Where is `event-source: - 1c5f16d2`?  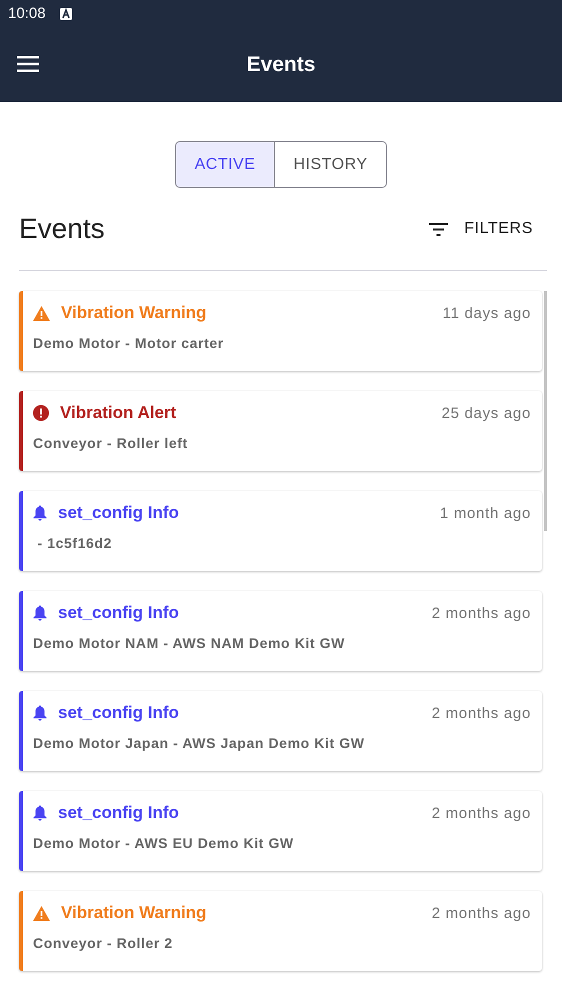 event-source: - 1c5f16d2 is located at coordinates (74, 543).